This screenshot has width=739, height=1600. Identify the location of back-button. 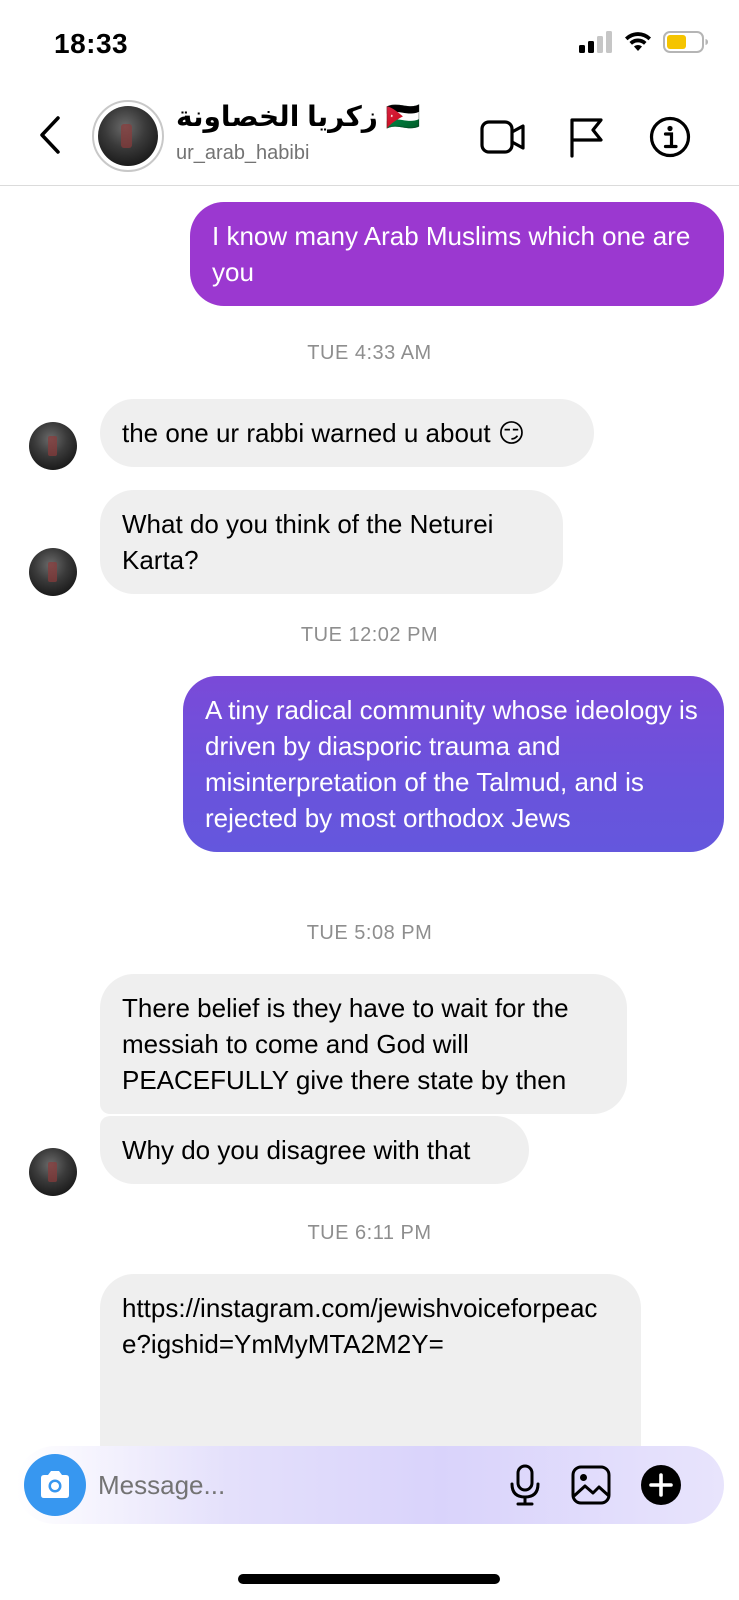
(50, 135).